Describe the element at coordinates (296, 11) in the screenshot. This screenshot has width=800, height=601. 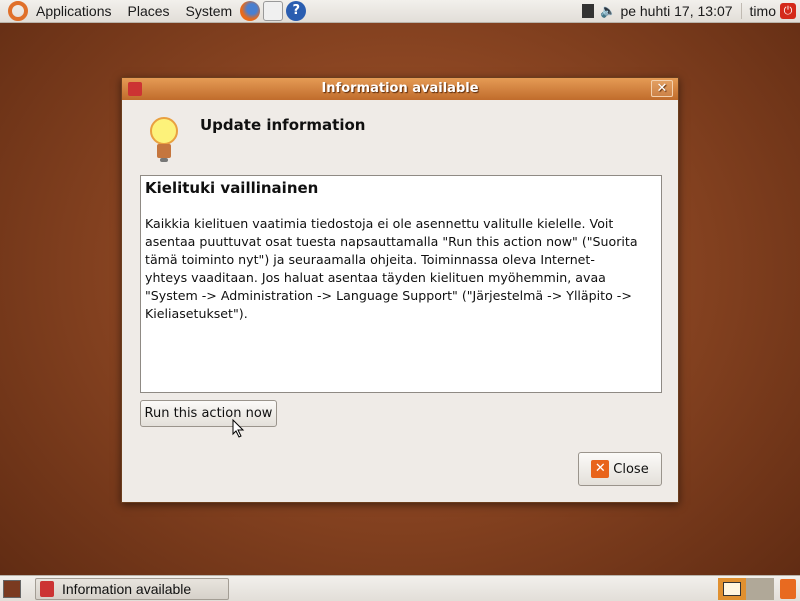
I see `help-icon: ?` at that location.